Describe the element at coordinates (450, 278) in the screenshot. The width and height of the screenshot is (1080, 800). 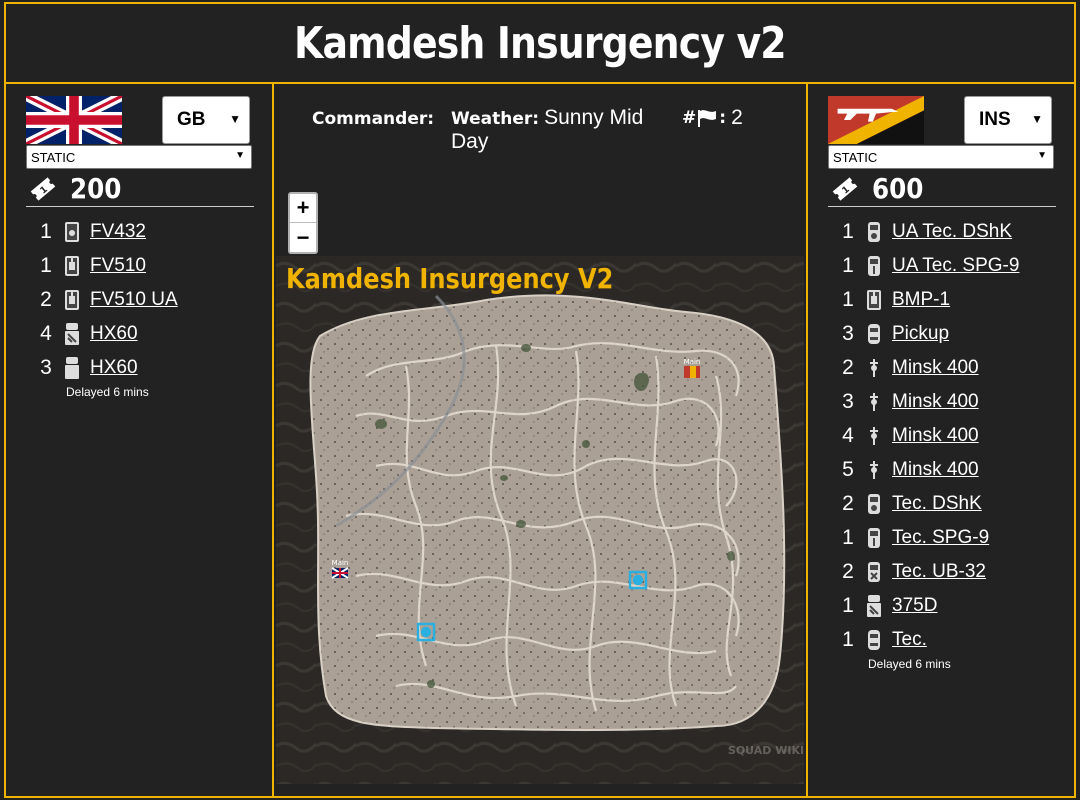
I see `map-title: Kamdesh Insurgency V2` at that location.